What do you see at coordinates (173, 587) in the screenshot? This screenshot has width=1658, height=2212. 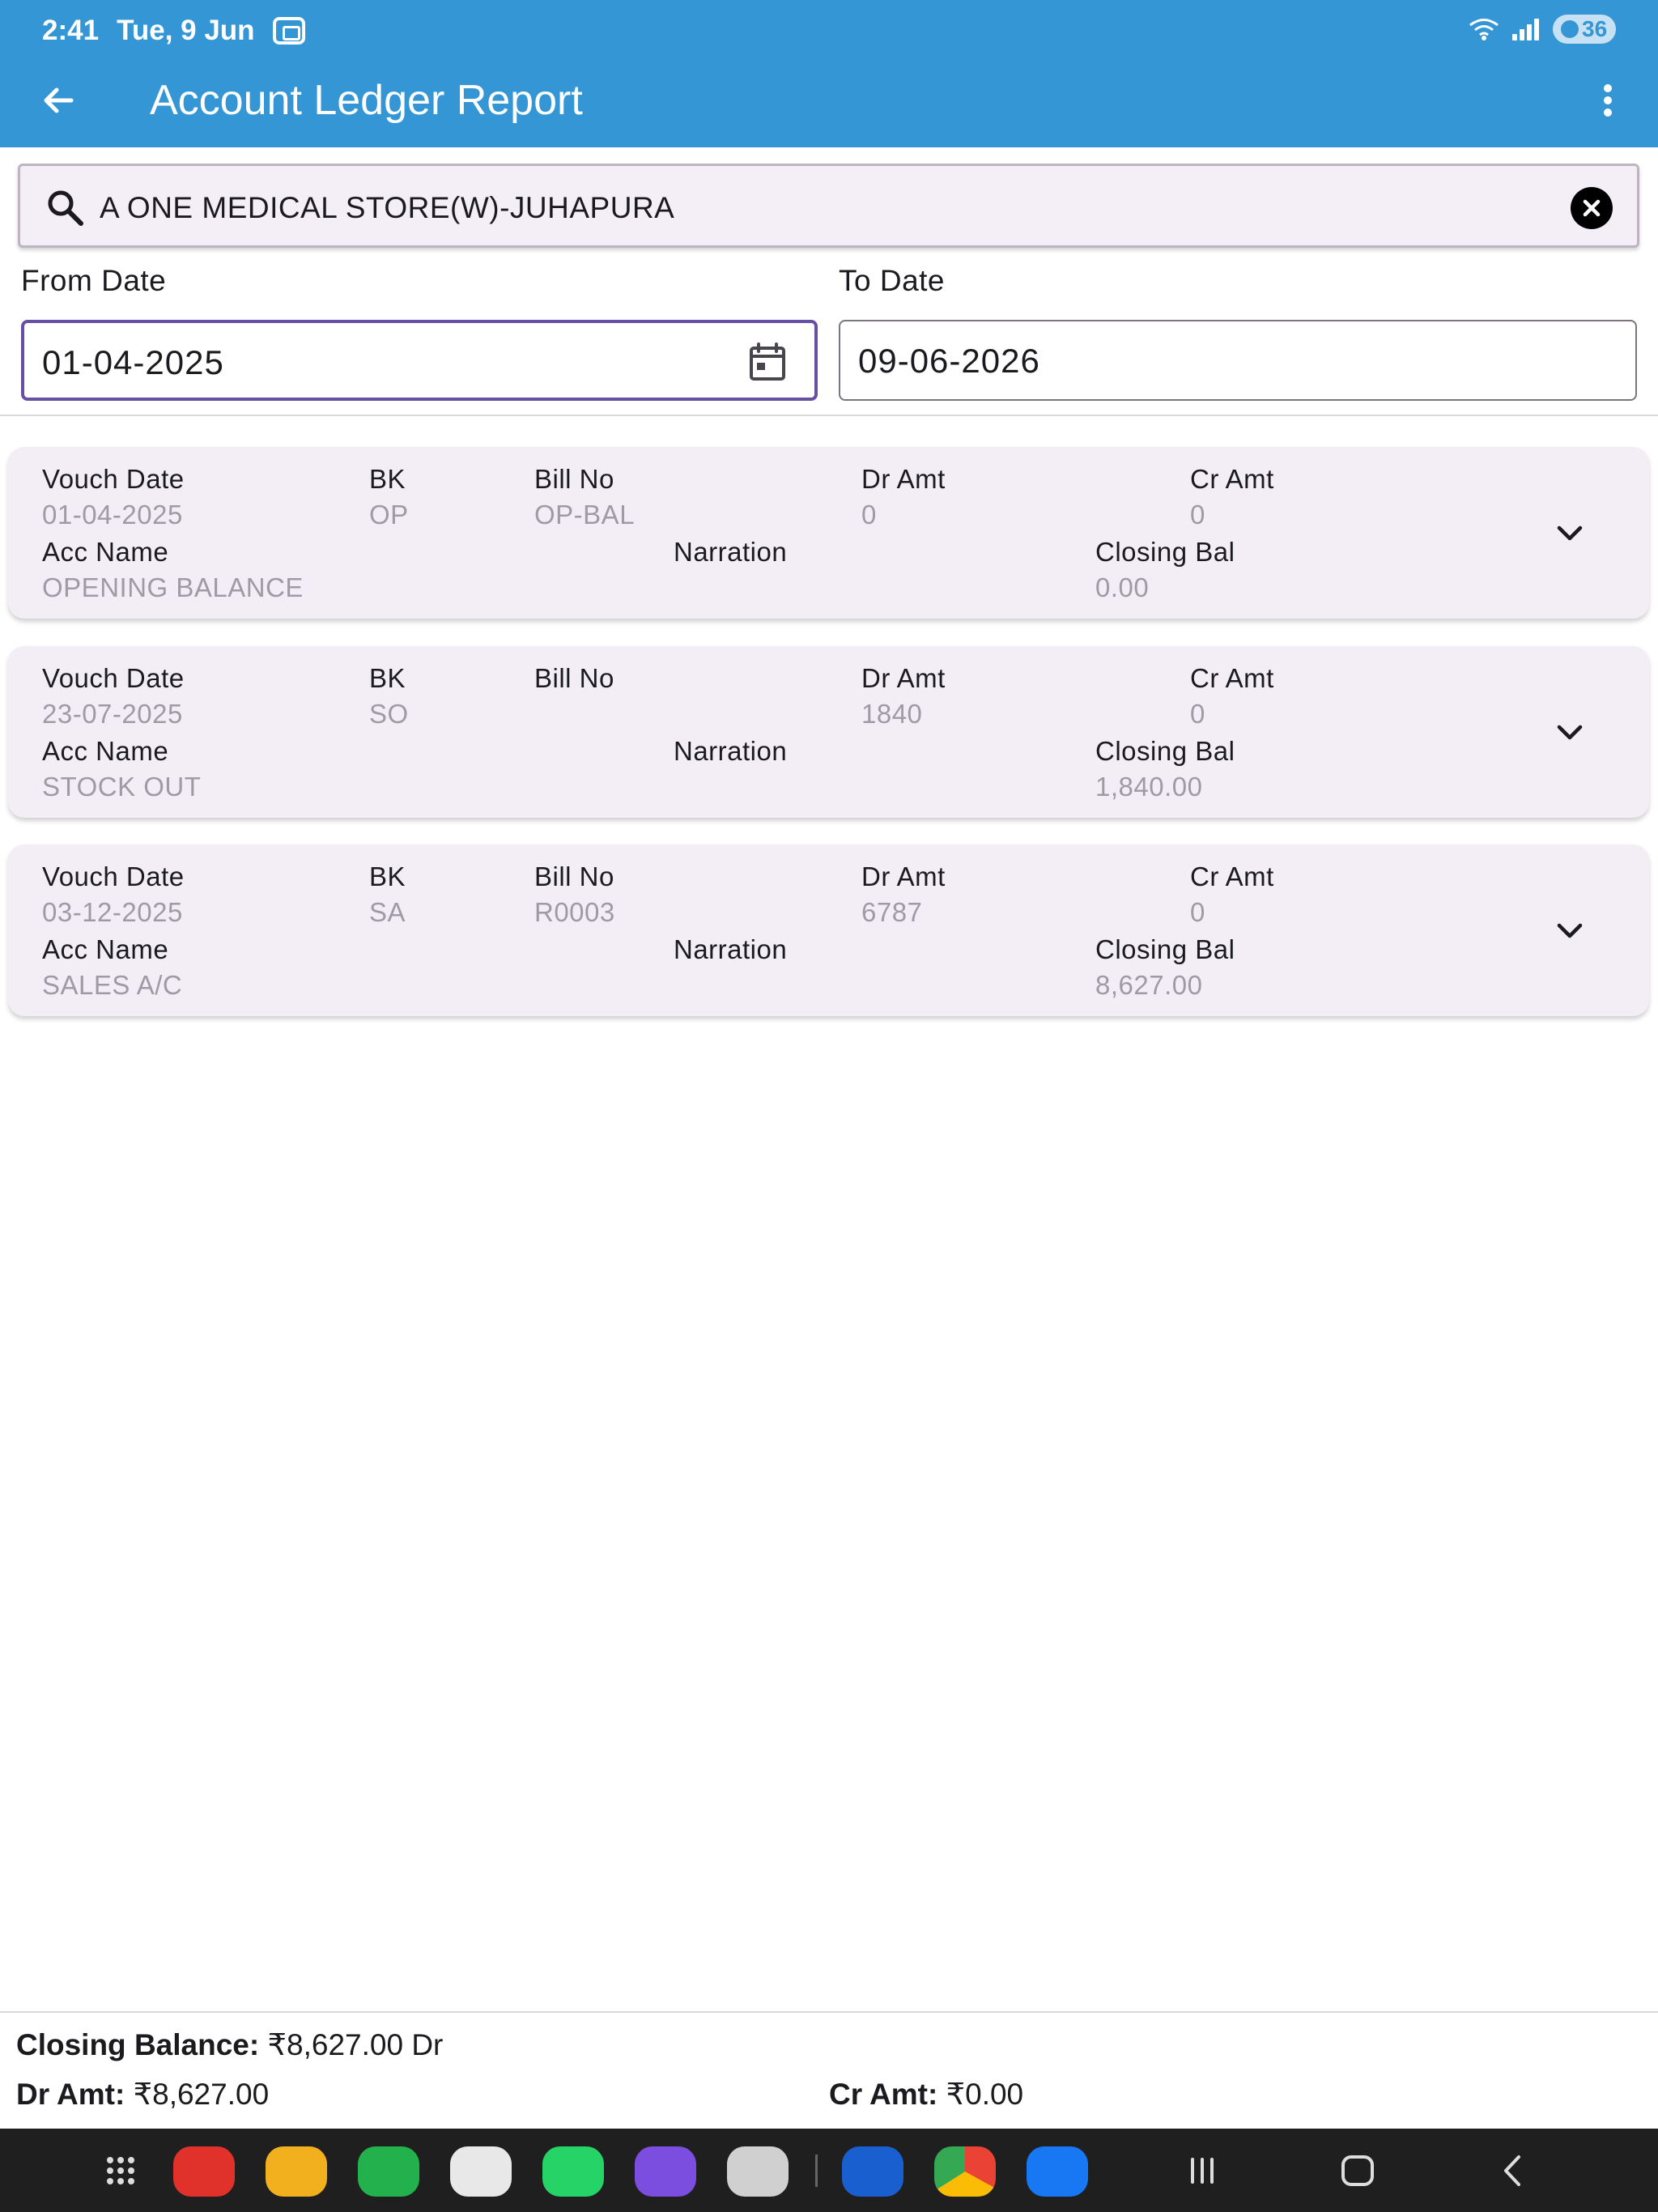 I see `acc-name-value: OPENING BALANCE` at bounding box center [173, 587].